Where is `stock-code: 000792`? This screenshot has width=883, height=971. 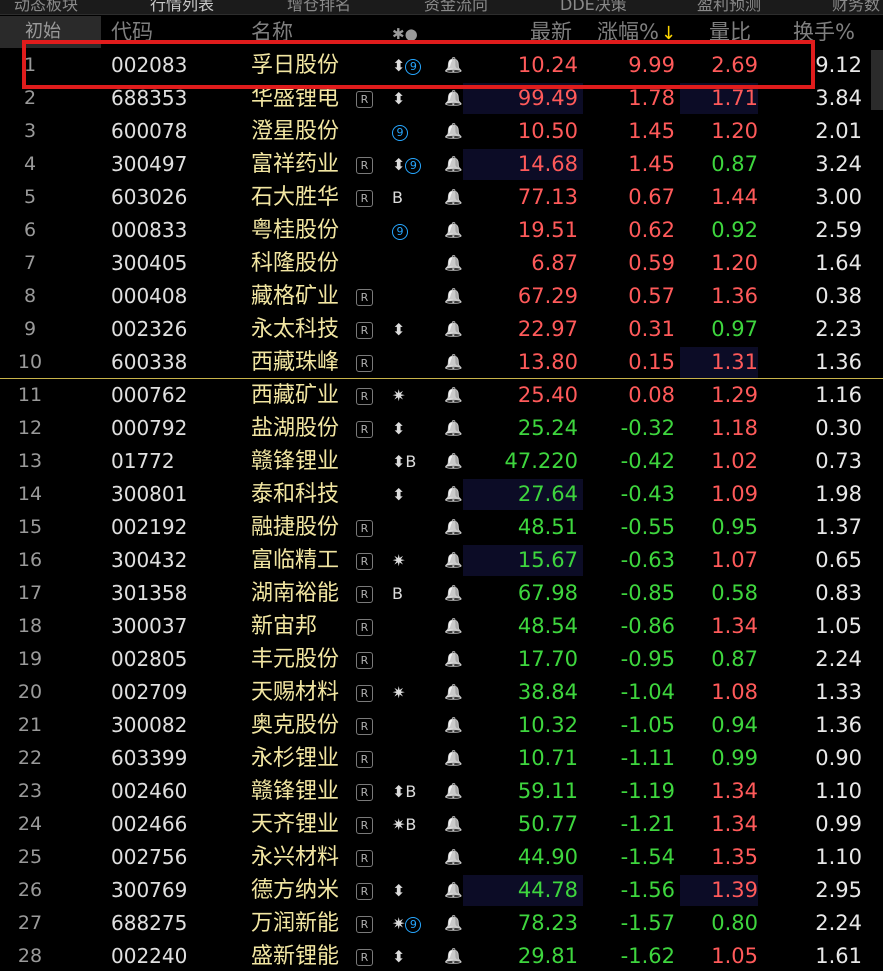
stock-code: 000792 is located at coordinates (149, 428).